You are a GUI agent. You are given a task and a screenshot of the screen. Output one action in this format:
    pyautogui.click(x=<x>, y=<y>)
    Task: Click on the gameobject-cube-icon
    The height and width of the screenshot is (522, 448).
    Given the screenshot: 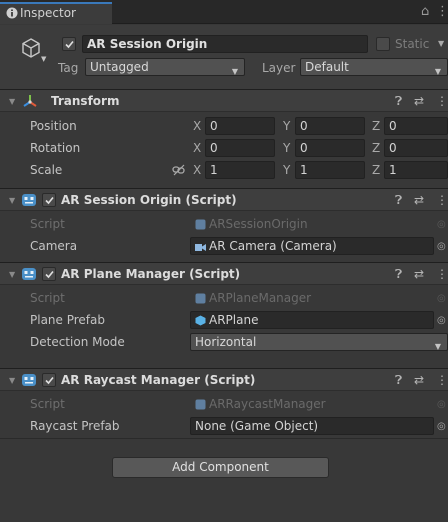 What is the action you would take?
    pyautogui.click(x=31, y=48)
    